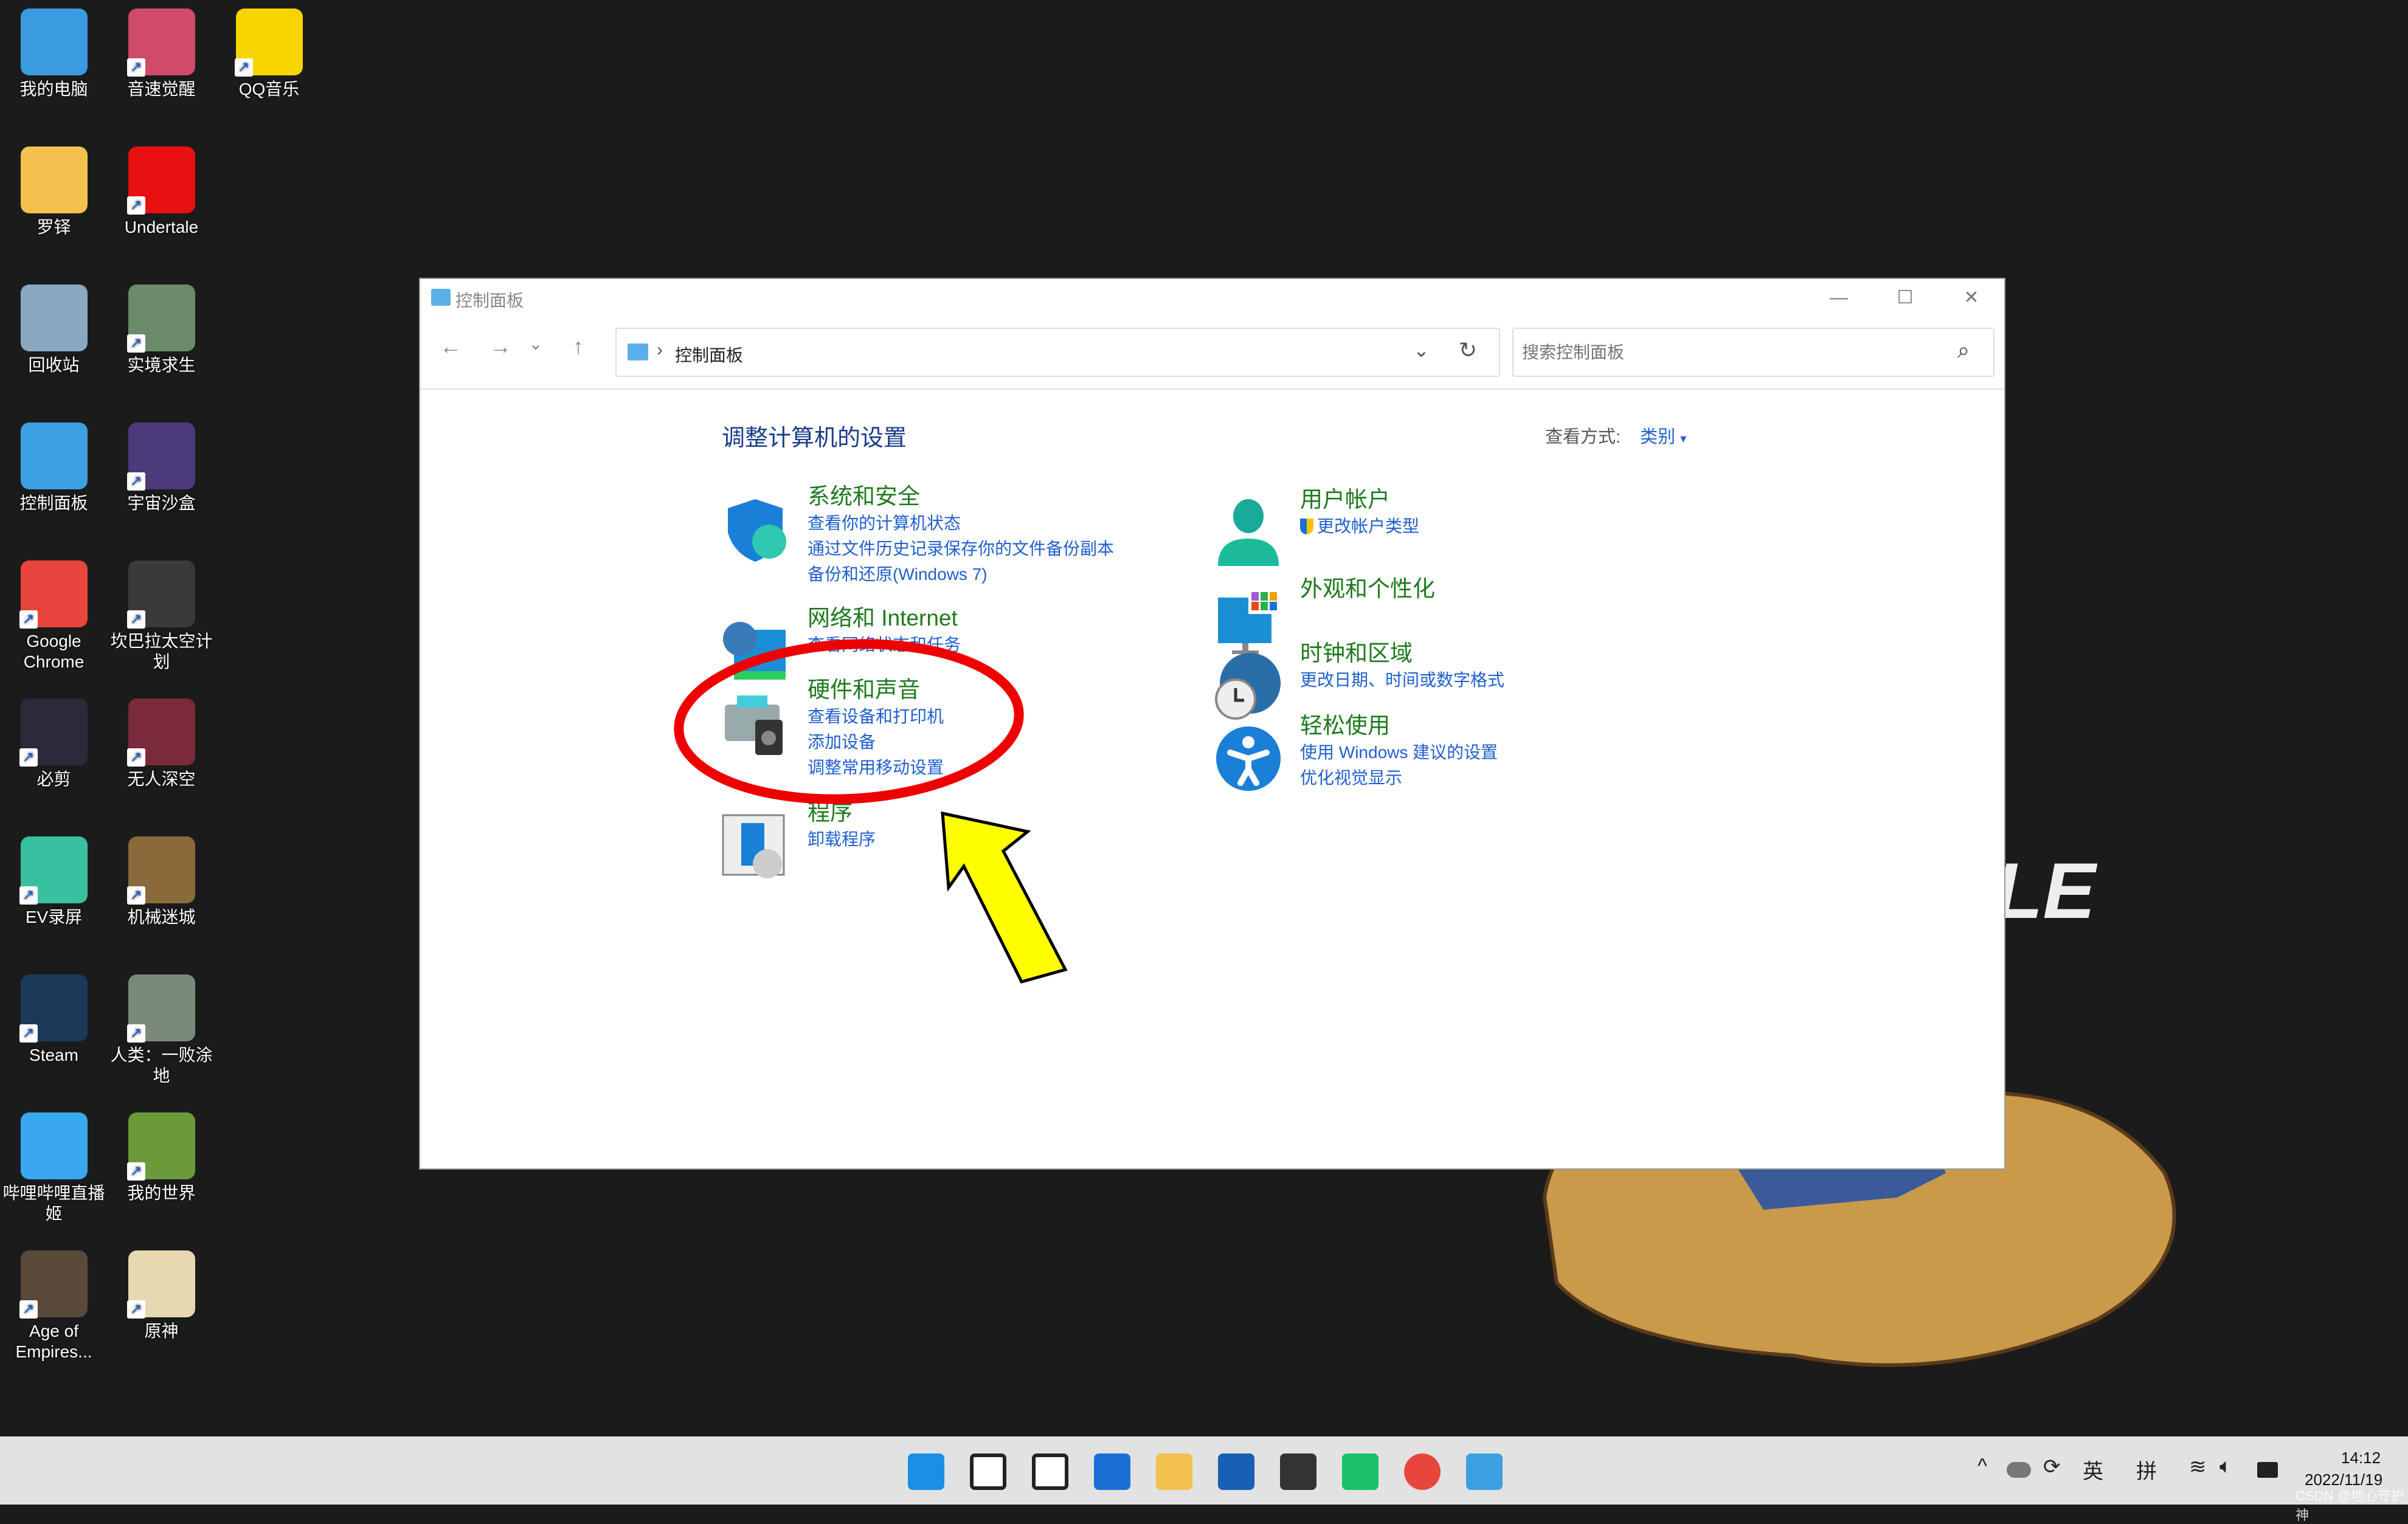 The width and height of the screenshot is (2408, 1524). What do you see at coordinates (1422, 1471) in the screenshot?
I see `chrome-taskbar-icon` at bounding box center [1422, 1471].